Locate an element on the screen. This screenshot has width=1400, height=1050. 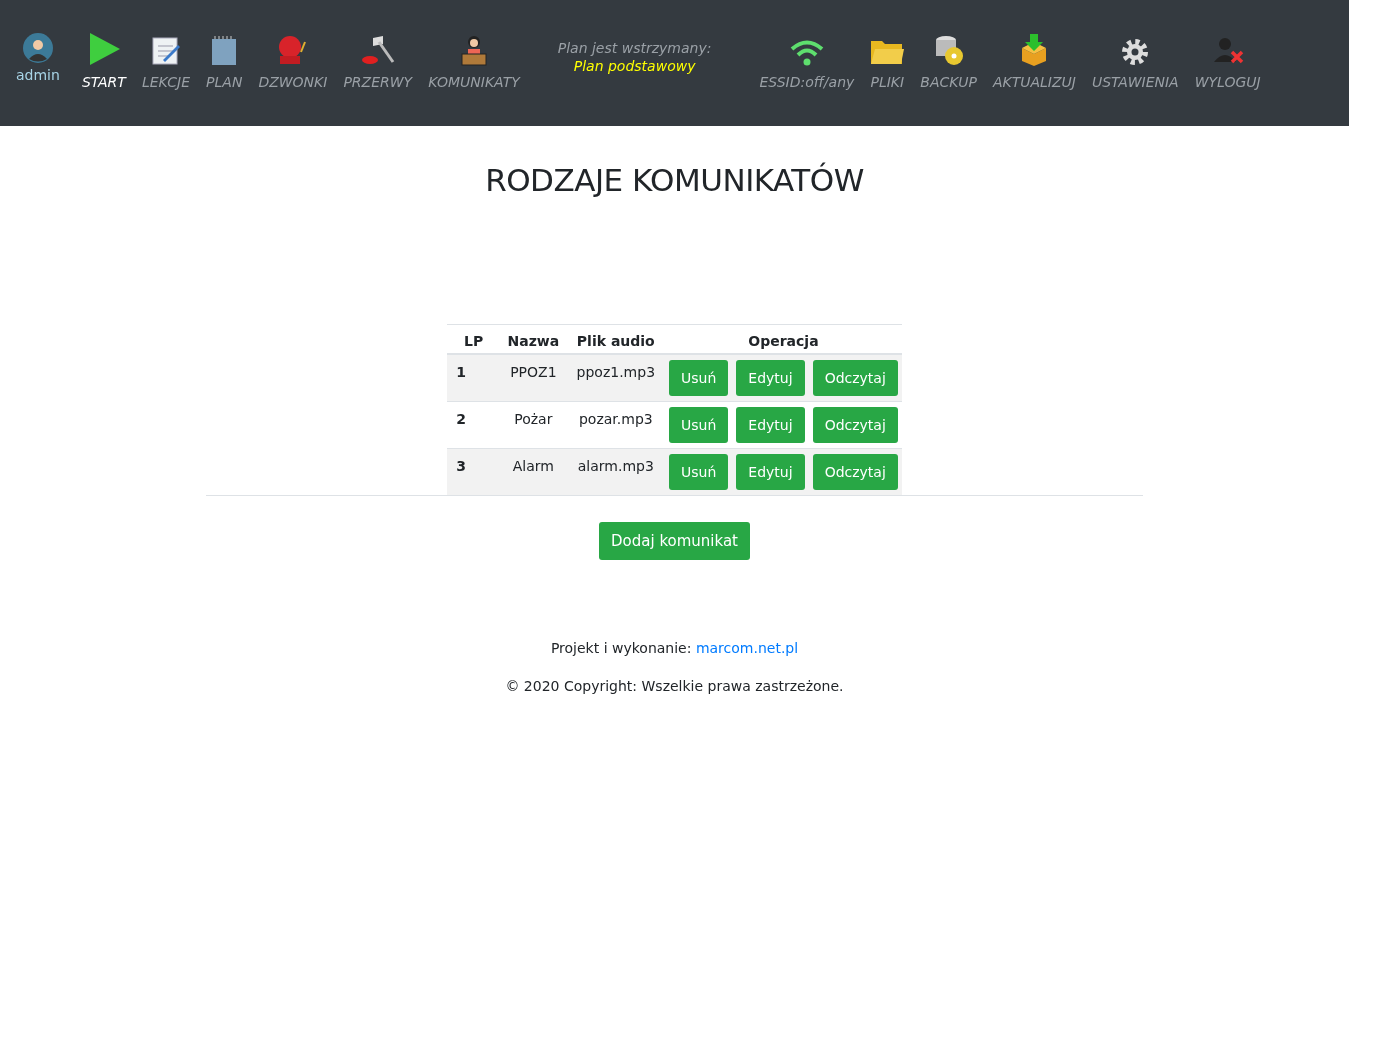
table-cell: PPOZ1 is located at coordinates (533, 378).